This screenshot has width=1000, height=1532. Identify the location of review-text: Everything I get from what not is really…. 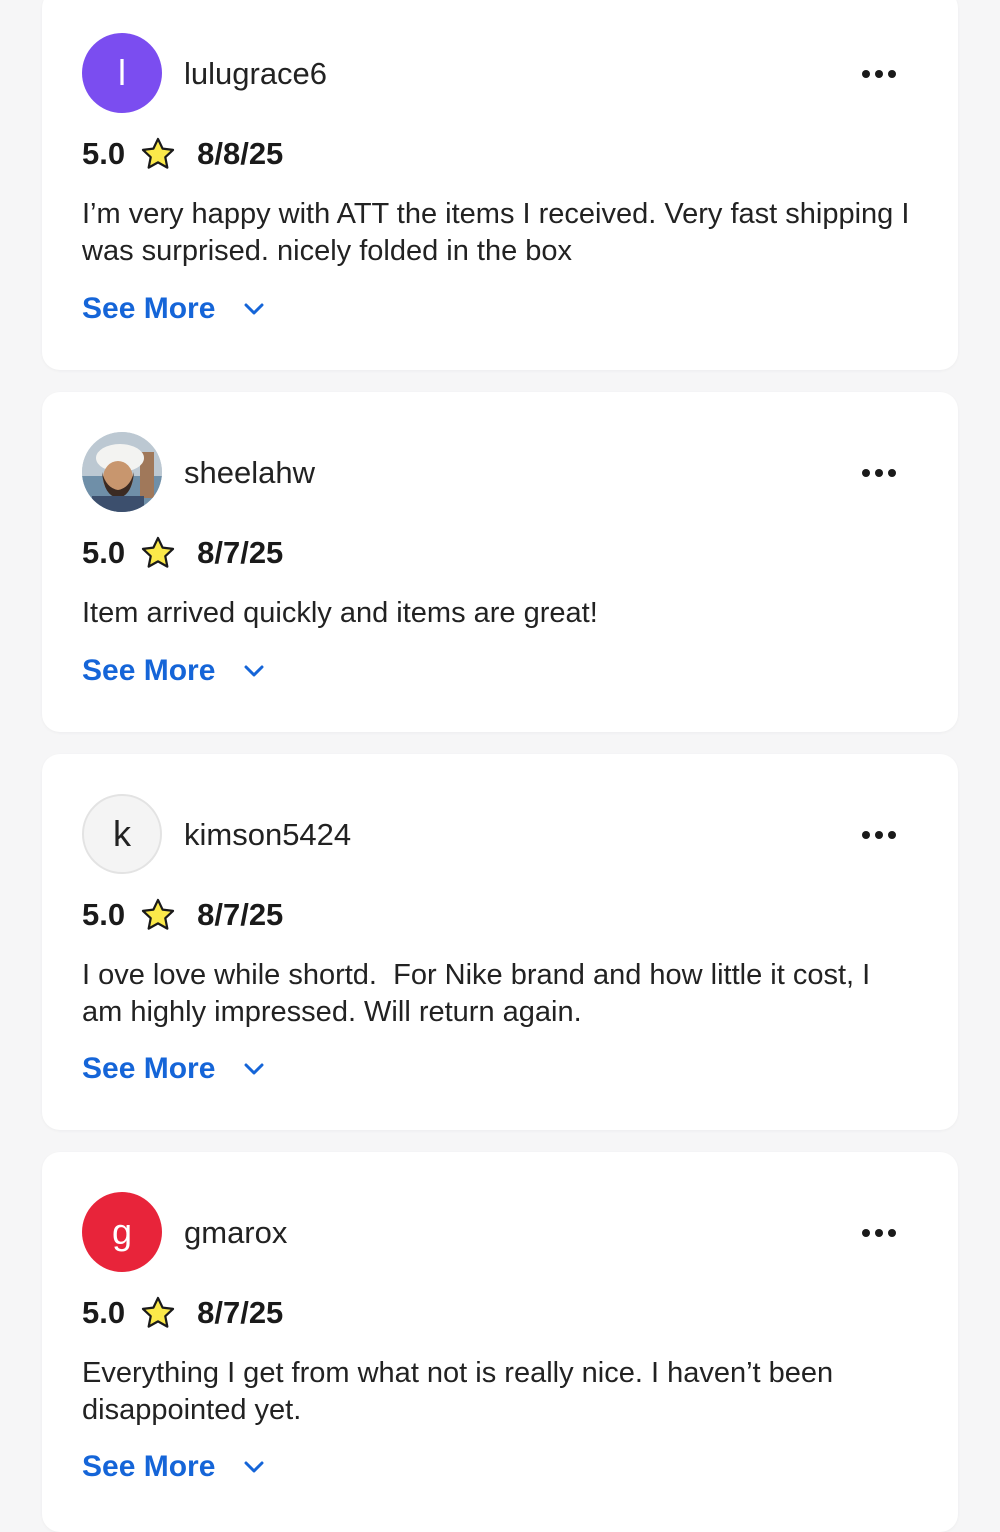
(458, 1391).